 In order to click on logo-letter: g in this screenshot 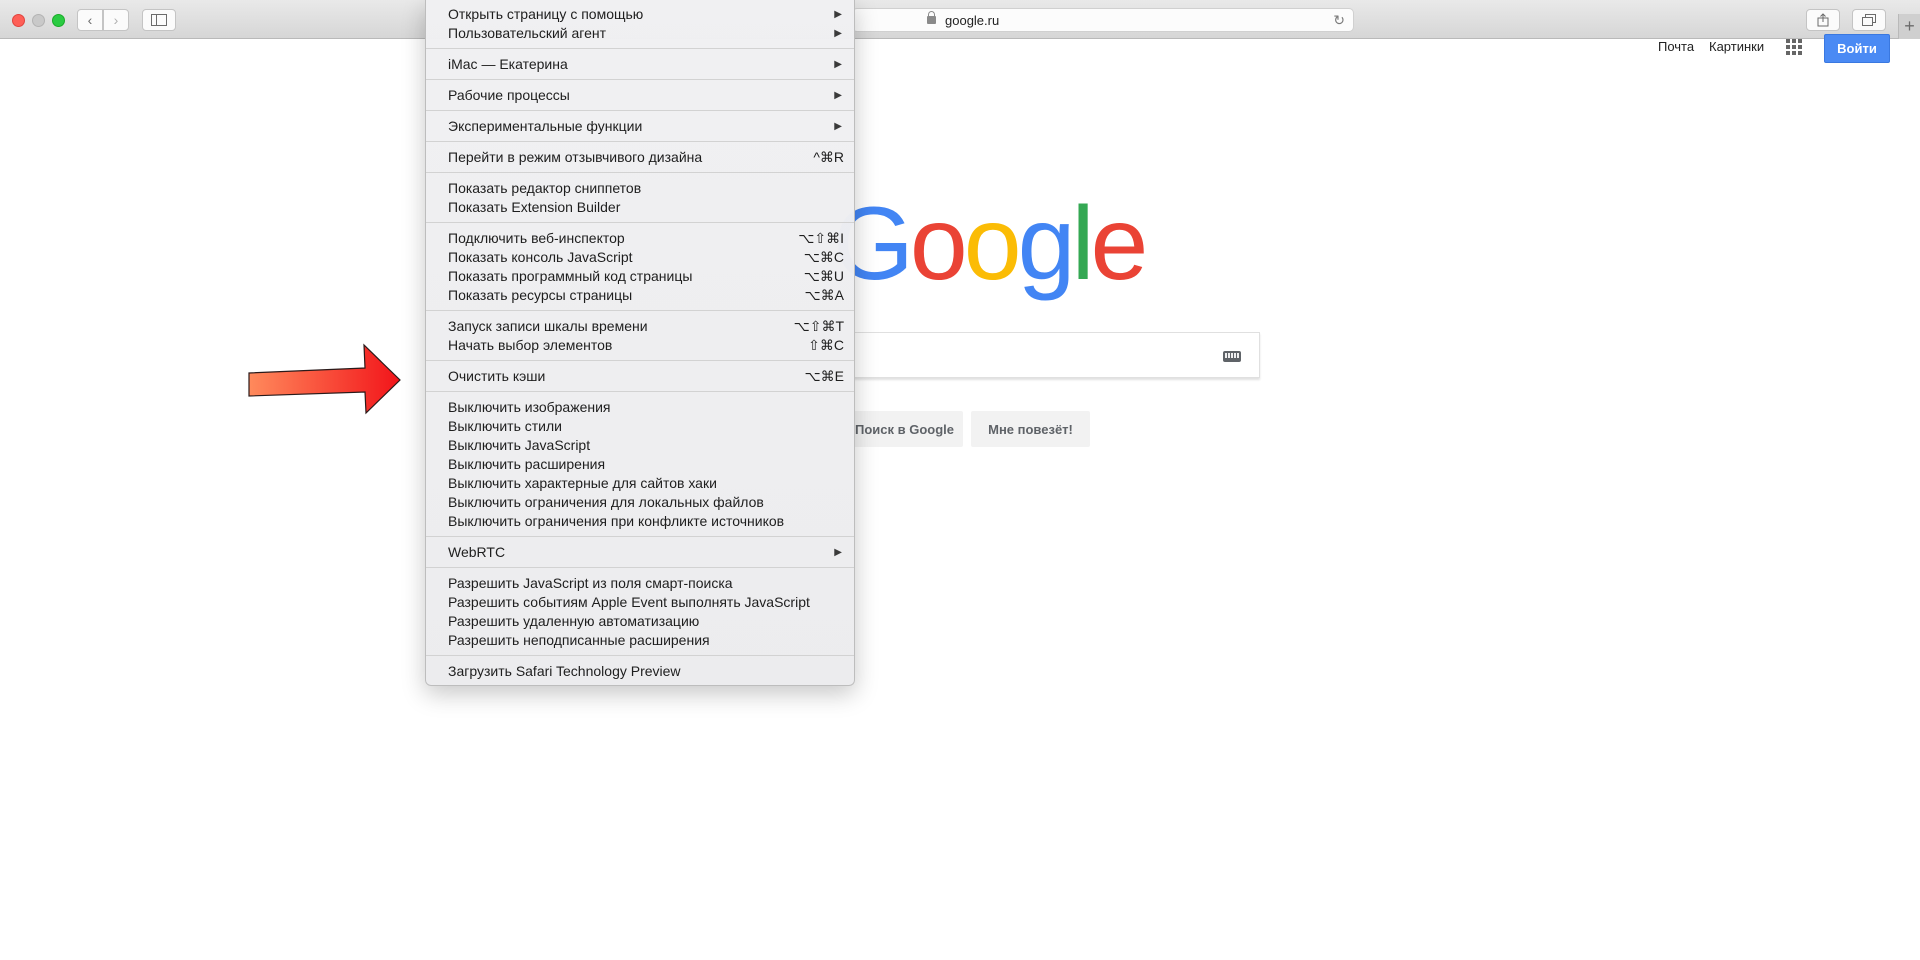, I will do `click(1046, 244)`.